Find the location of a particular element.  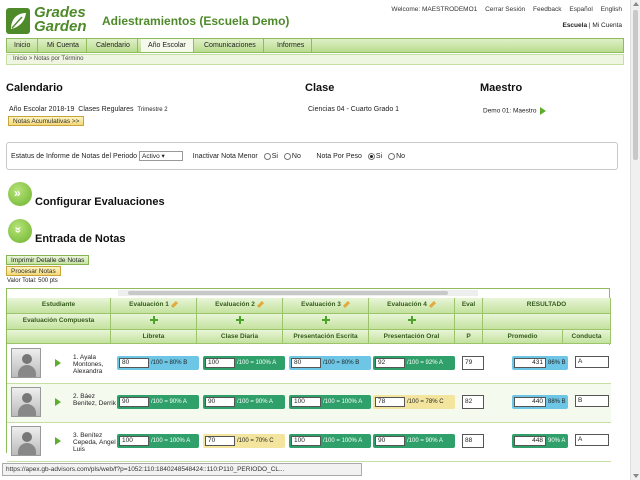

nav-informes: Informes is located at coordinates (291, 45).